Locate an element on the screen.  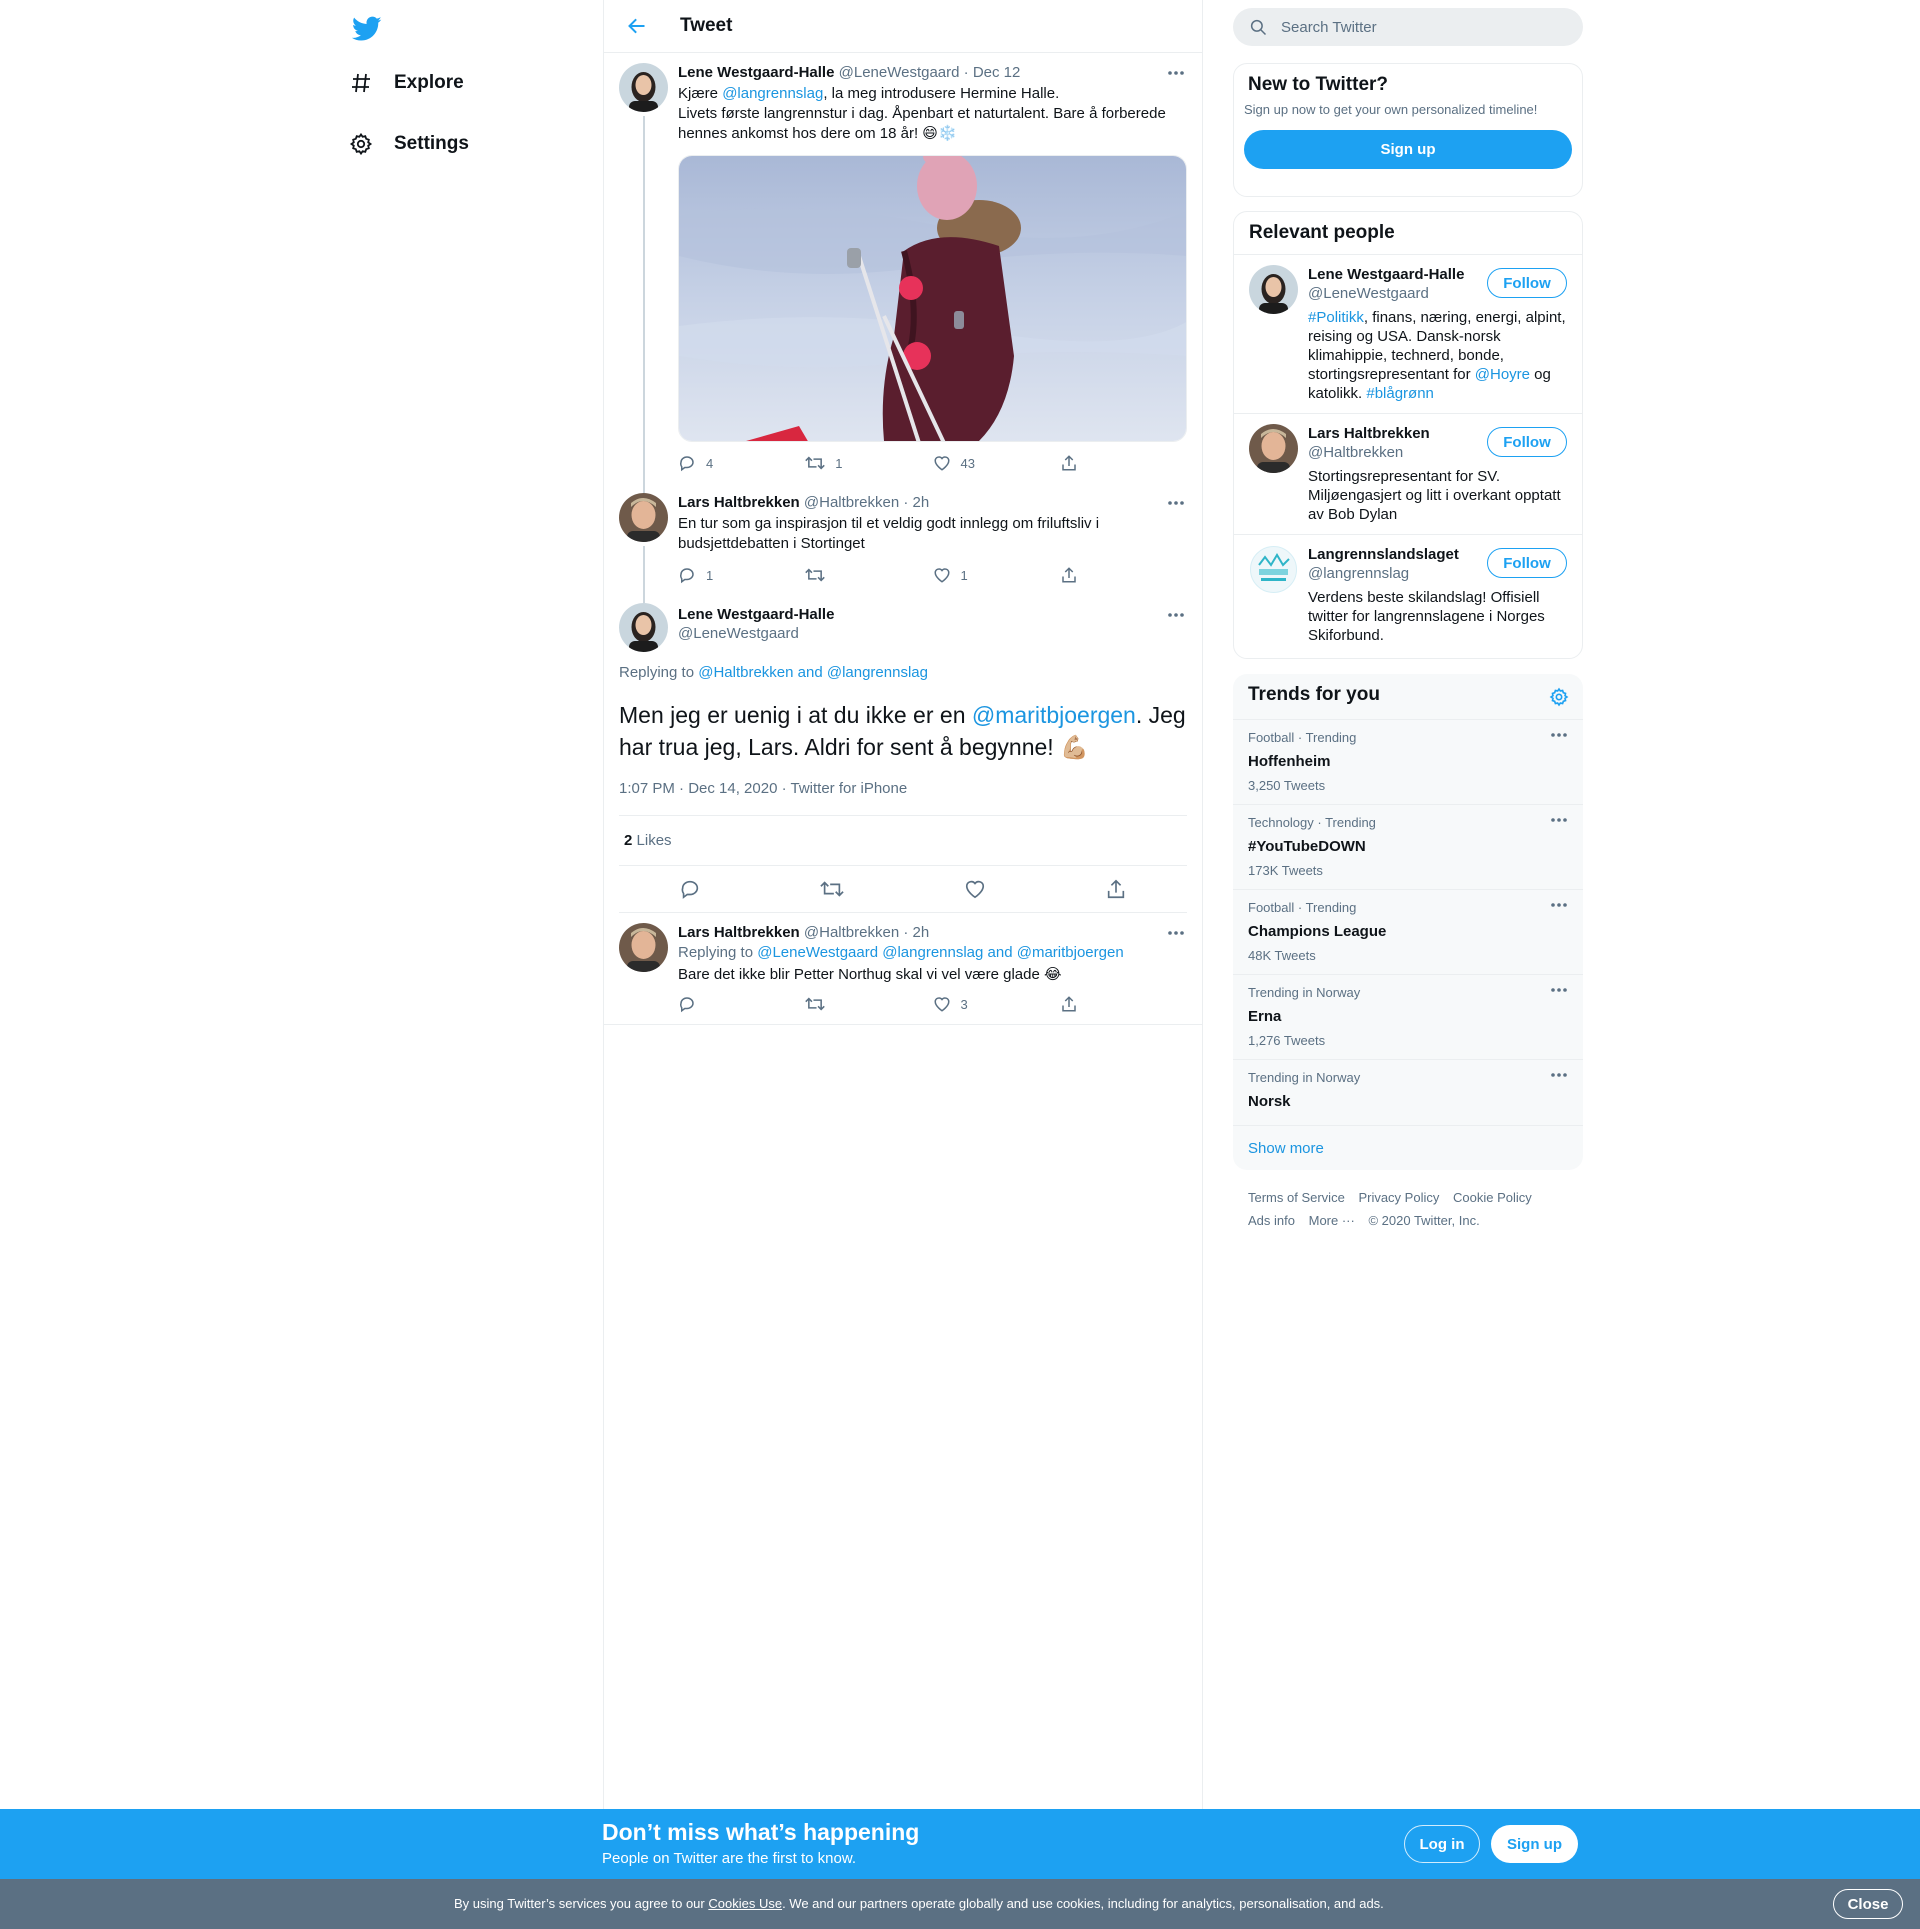
mention-link: @maritbjoergen is located at coordinates (1054, 715).